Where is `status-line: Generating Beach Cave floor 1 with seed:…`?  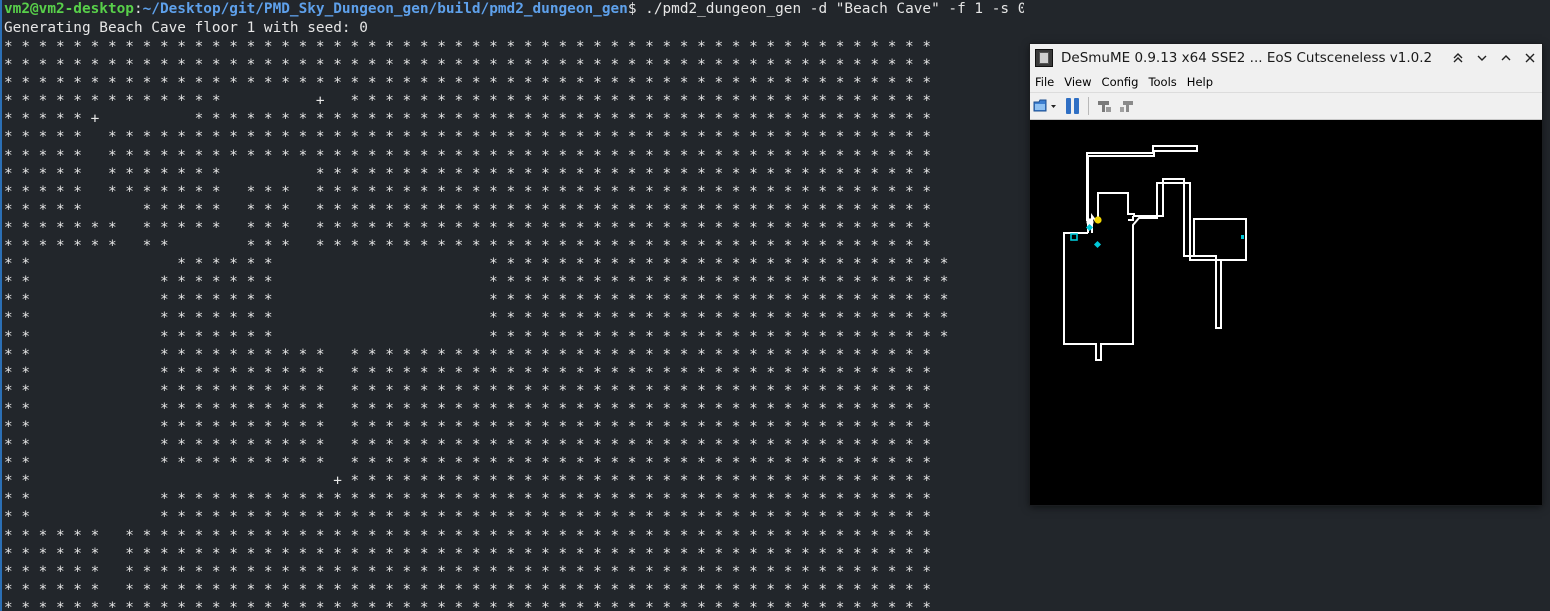 status-line: Generating Beach Cave floor 1 with seed:… is located at coordinates (186, 28).